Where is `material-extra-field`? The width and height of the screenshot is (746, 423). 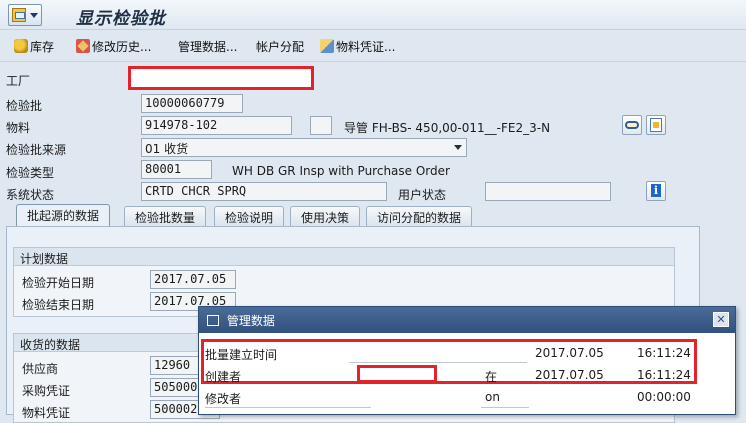
material-extra-field is located at coordinates (321, 125).